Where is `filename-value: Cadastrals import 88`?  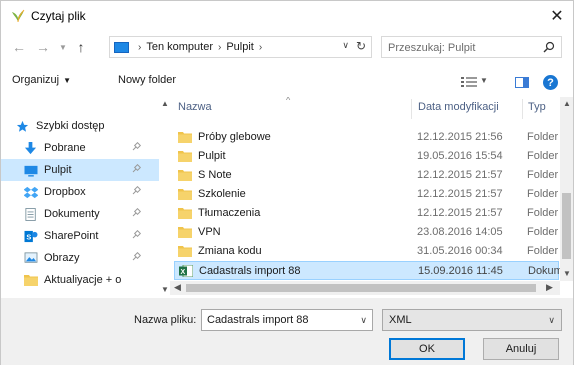
filename-value: Cadastrals import 88 is located at coordinates (258, 320).